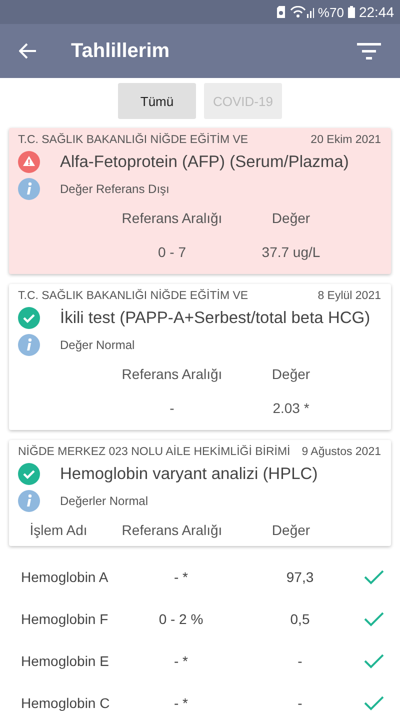 The width and height of the screenshot is (400, 711). I want to click on battery-icon, so click(351, 12).